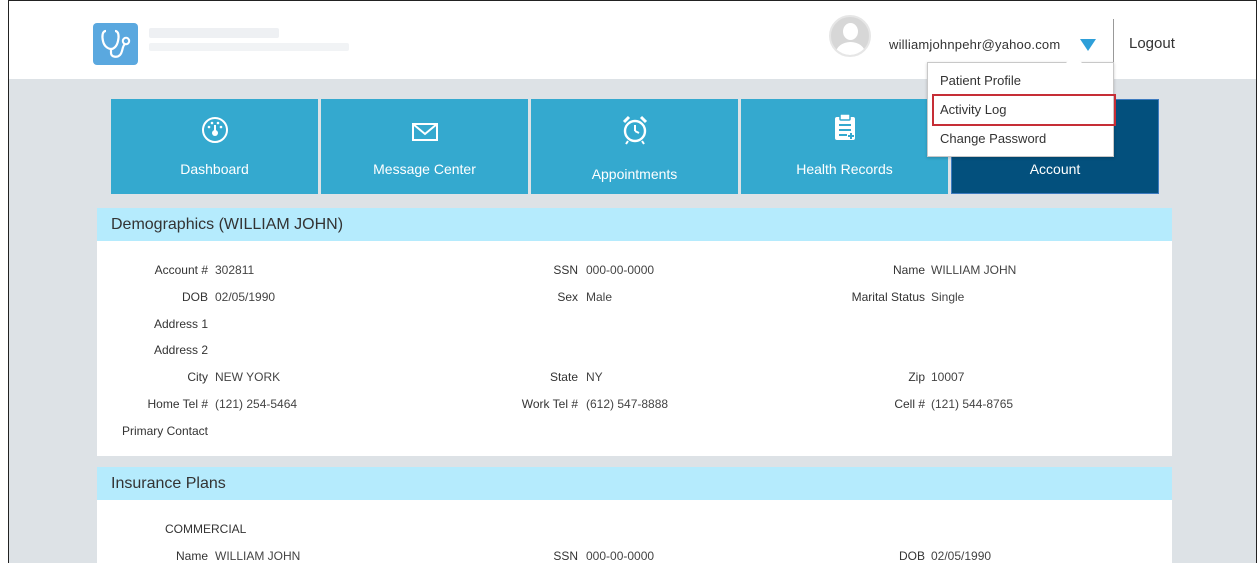 Image resolution: width=1257 pixels, height=563 pixels. Describe the element at coordinates (214, 169) in the screenshot. I see `tile-label: Dashboard` at that location.